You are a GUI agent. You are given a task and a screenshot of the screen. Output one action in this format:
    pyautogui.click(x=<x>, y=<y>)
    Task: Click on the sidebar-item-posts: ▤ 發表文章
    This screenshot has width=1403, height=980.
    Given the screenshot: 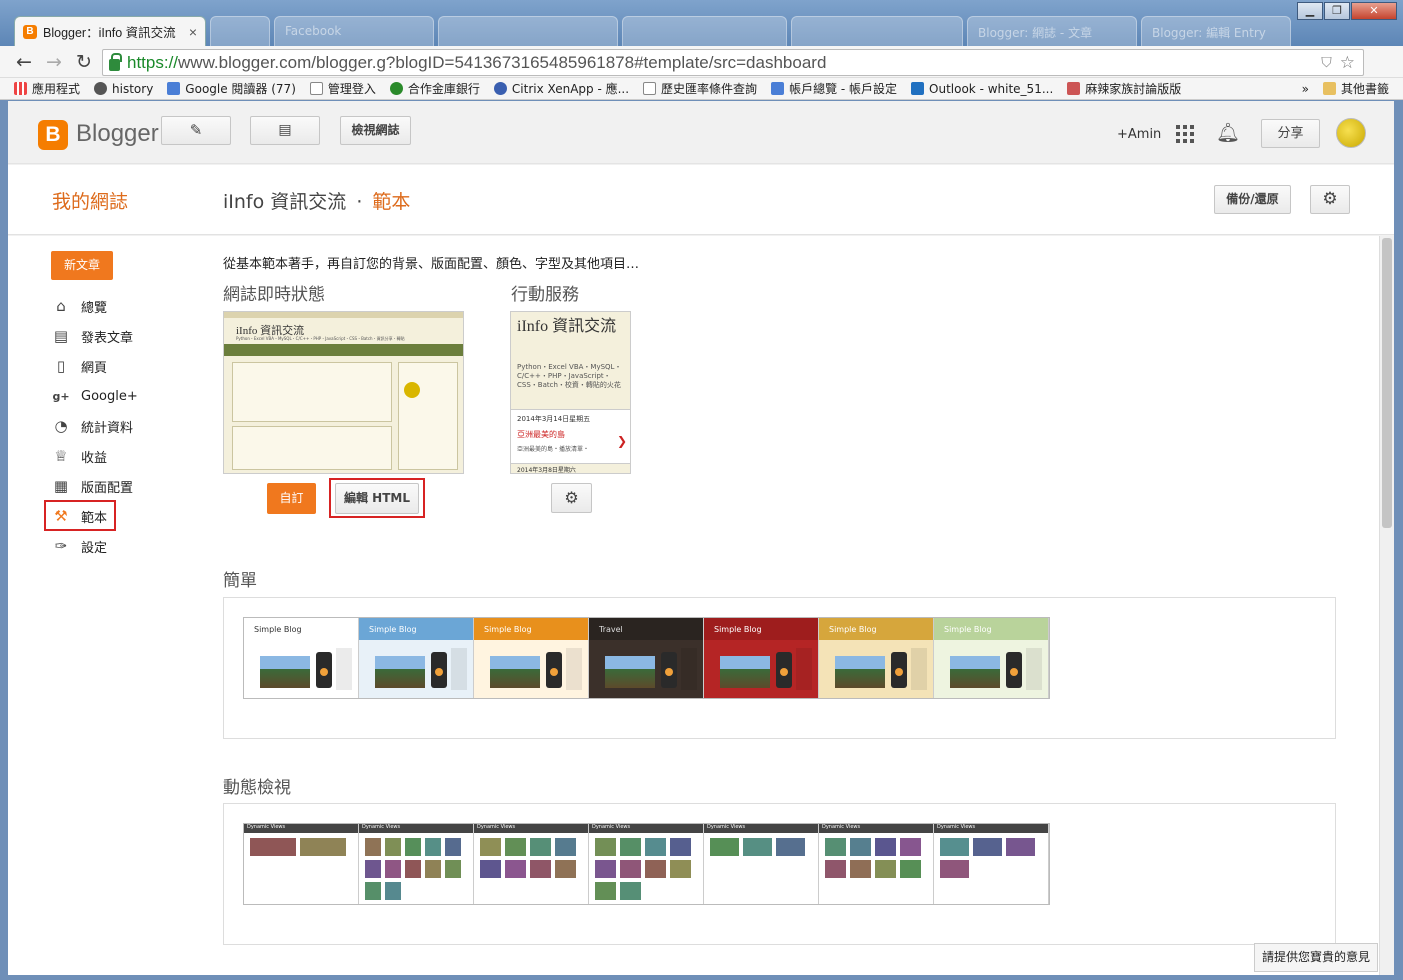 What is the action you would take?
    pyautogui.click(x=92, y=336)
    